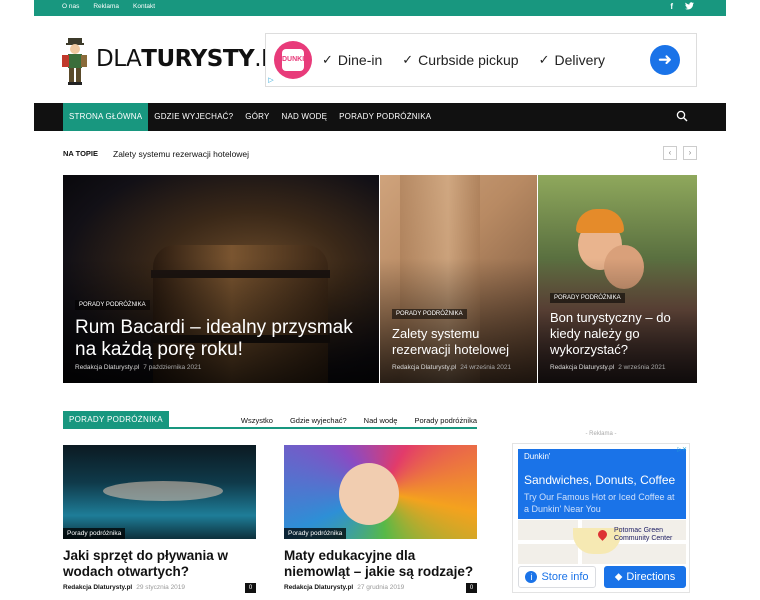  Describe the element at coordinates (537, 456) in the screenshot. I see `ad-brand: Dunkin'` at that location.